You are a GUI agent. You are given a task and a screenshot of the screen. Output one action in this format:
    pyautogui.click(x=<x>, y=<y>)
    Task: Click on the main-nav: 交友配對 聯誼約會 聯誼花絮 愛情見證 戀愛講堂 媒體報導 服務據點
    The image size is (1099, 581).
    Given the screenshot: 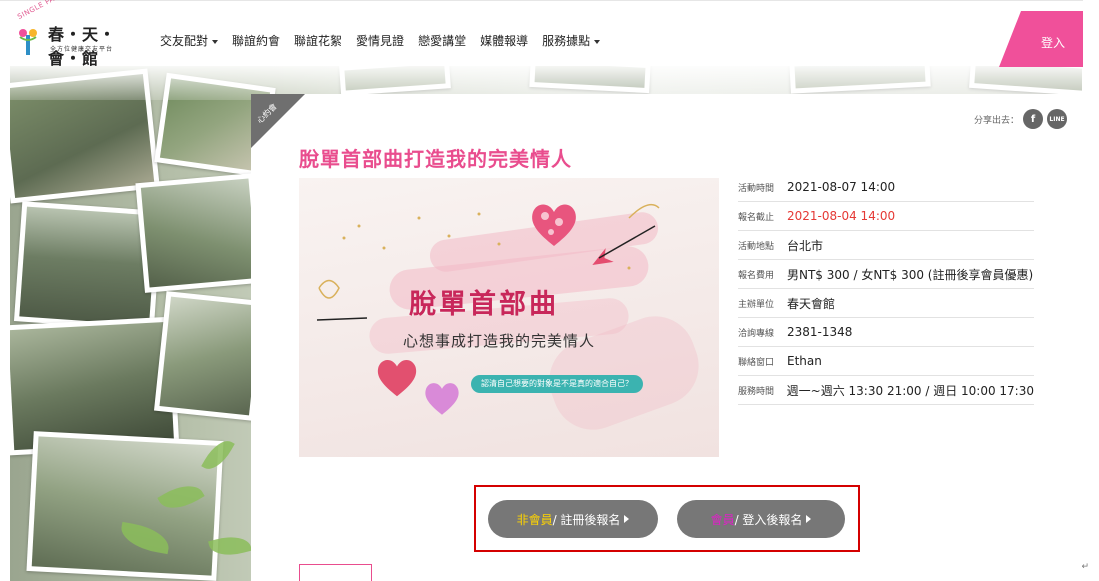 What is the action you would take?
    pyautogui.click(x=380, y=40)
    